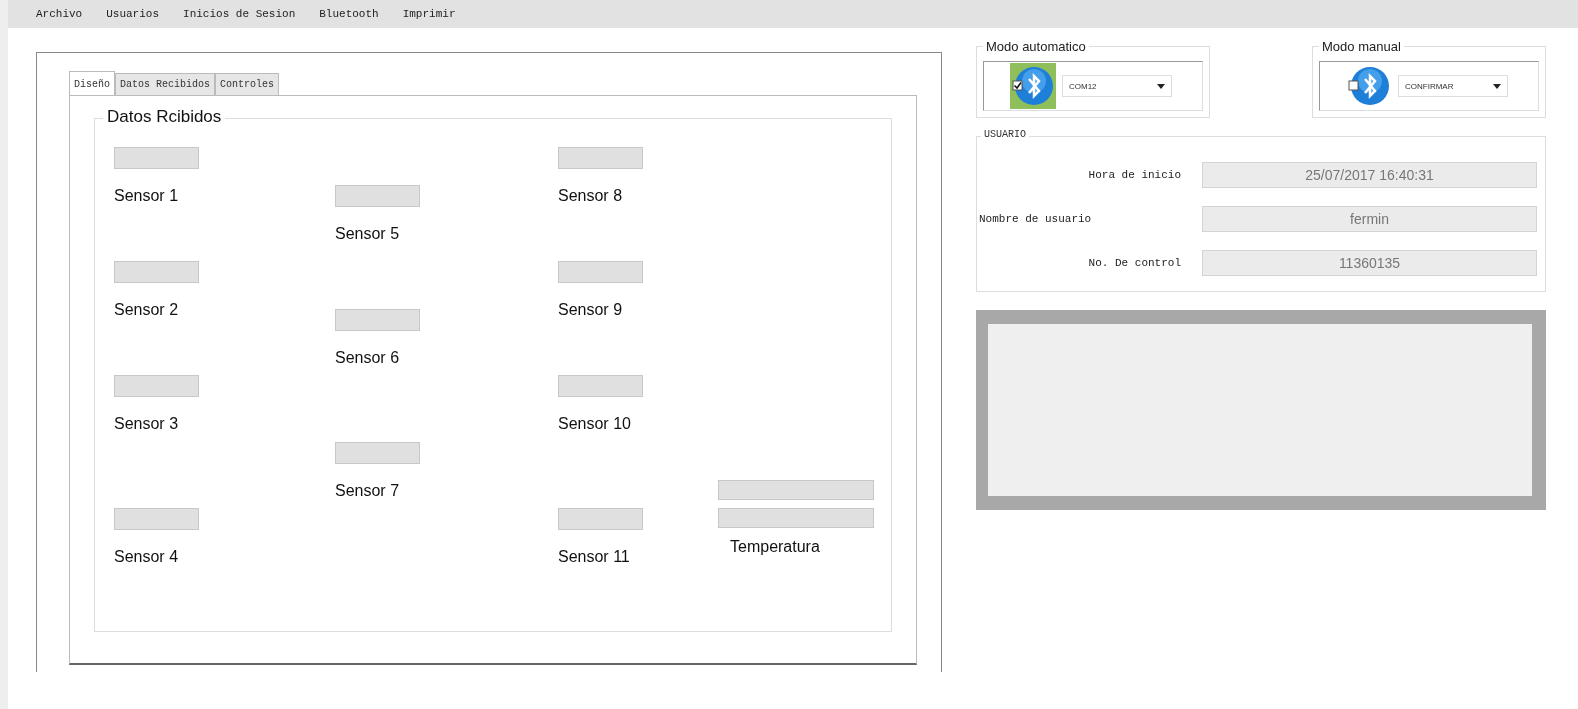 The height and width of the screenshot is (709, 1578). What do you see at coordinates (165, 84) in the screenshot?
I see `tab: Datos Recibidos` at bounding box center [165, 84].